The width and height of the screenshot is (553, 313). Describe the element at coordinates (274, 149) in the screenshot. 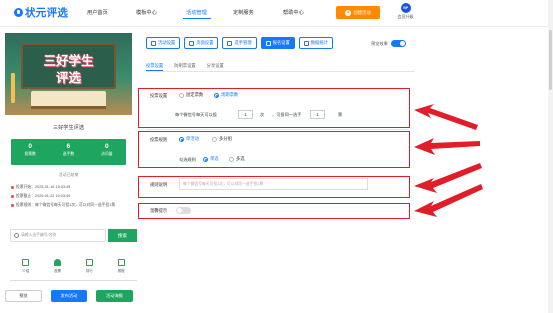

I see `annotation-box-vote-rule` at that location.